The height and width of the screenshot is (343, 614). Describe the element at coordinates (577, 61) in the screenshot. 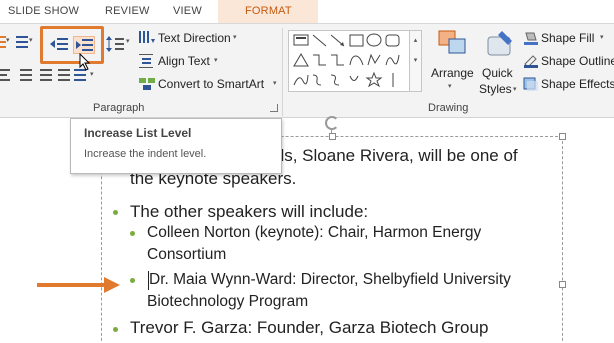

I see `shape-outline-button: Shape Outline` at that location.